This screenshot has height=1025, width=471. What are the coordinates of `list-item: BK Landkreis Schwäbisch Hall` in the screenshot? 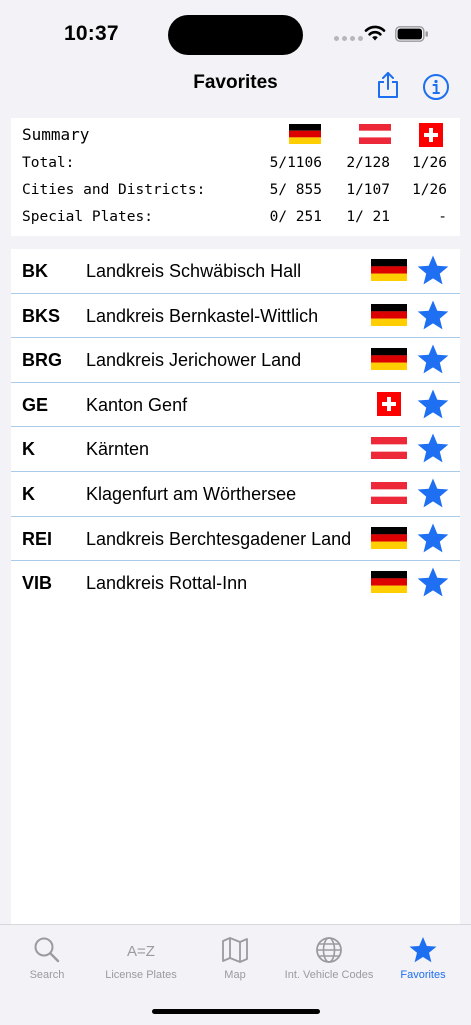 It's located at (235, 271).